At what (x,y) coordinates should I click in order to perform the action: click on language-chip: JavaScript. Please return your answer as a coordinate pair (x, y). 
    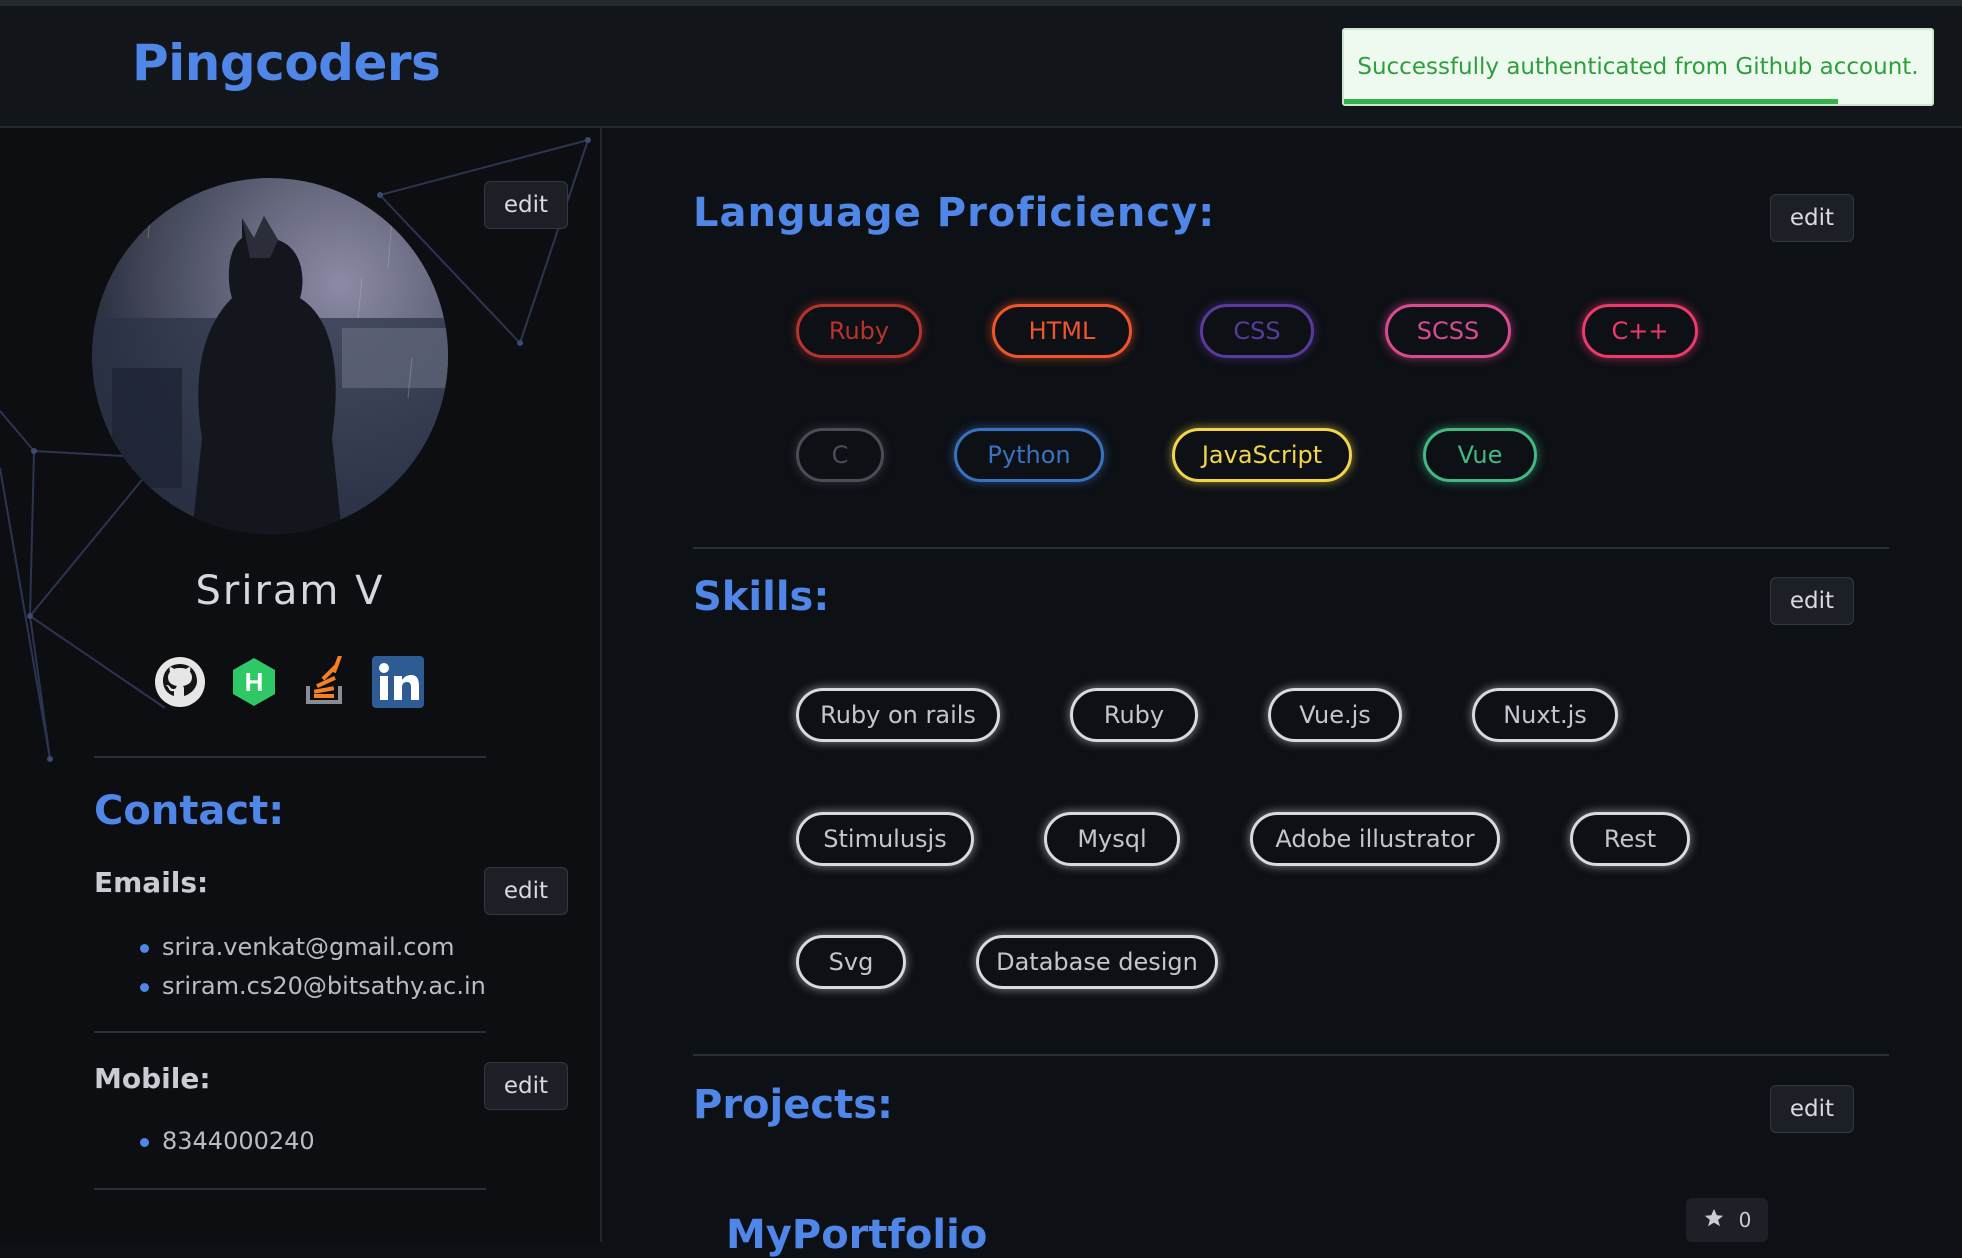
    Looking at the image, I should click on (1262, 455).